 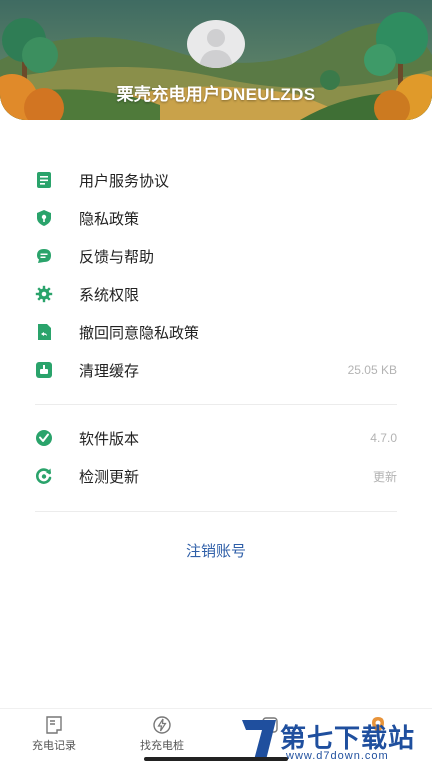 I want to click on cache-size: 25.05 KB, so click(x=372, y=370).